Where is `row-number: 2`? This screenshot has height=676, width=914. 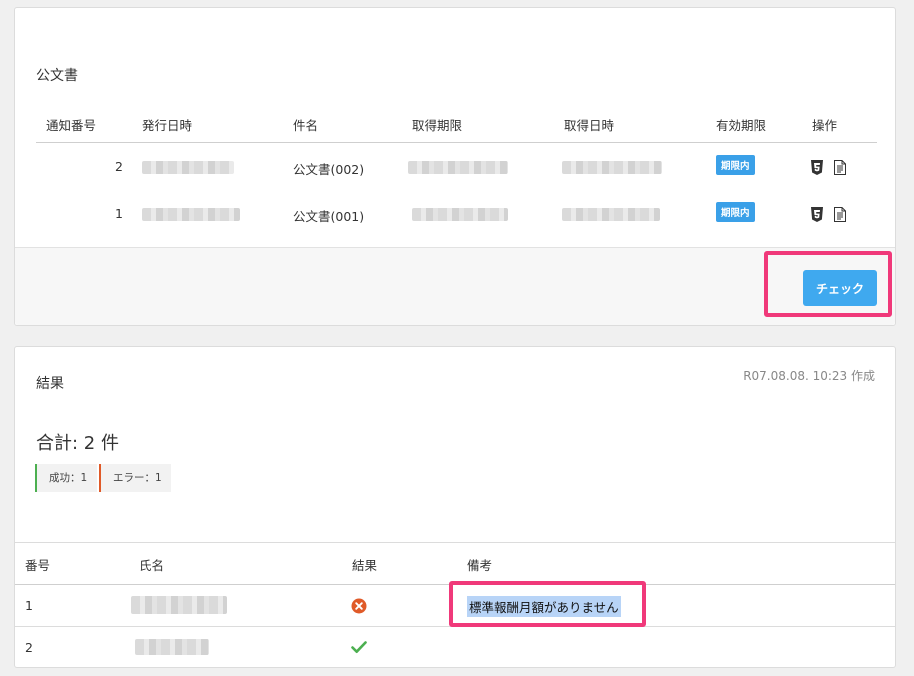 row-number: 2 is located at coordinates (29, 647).